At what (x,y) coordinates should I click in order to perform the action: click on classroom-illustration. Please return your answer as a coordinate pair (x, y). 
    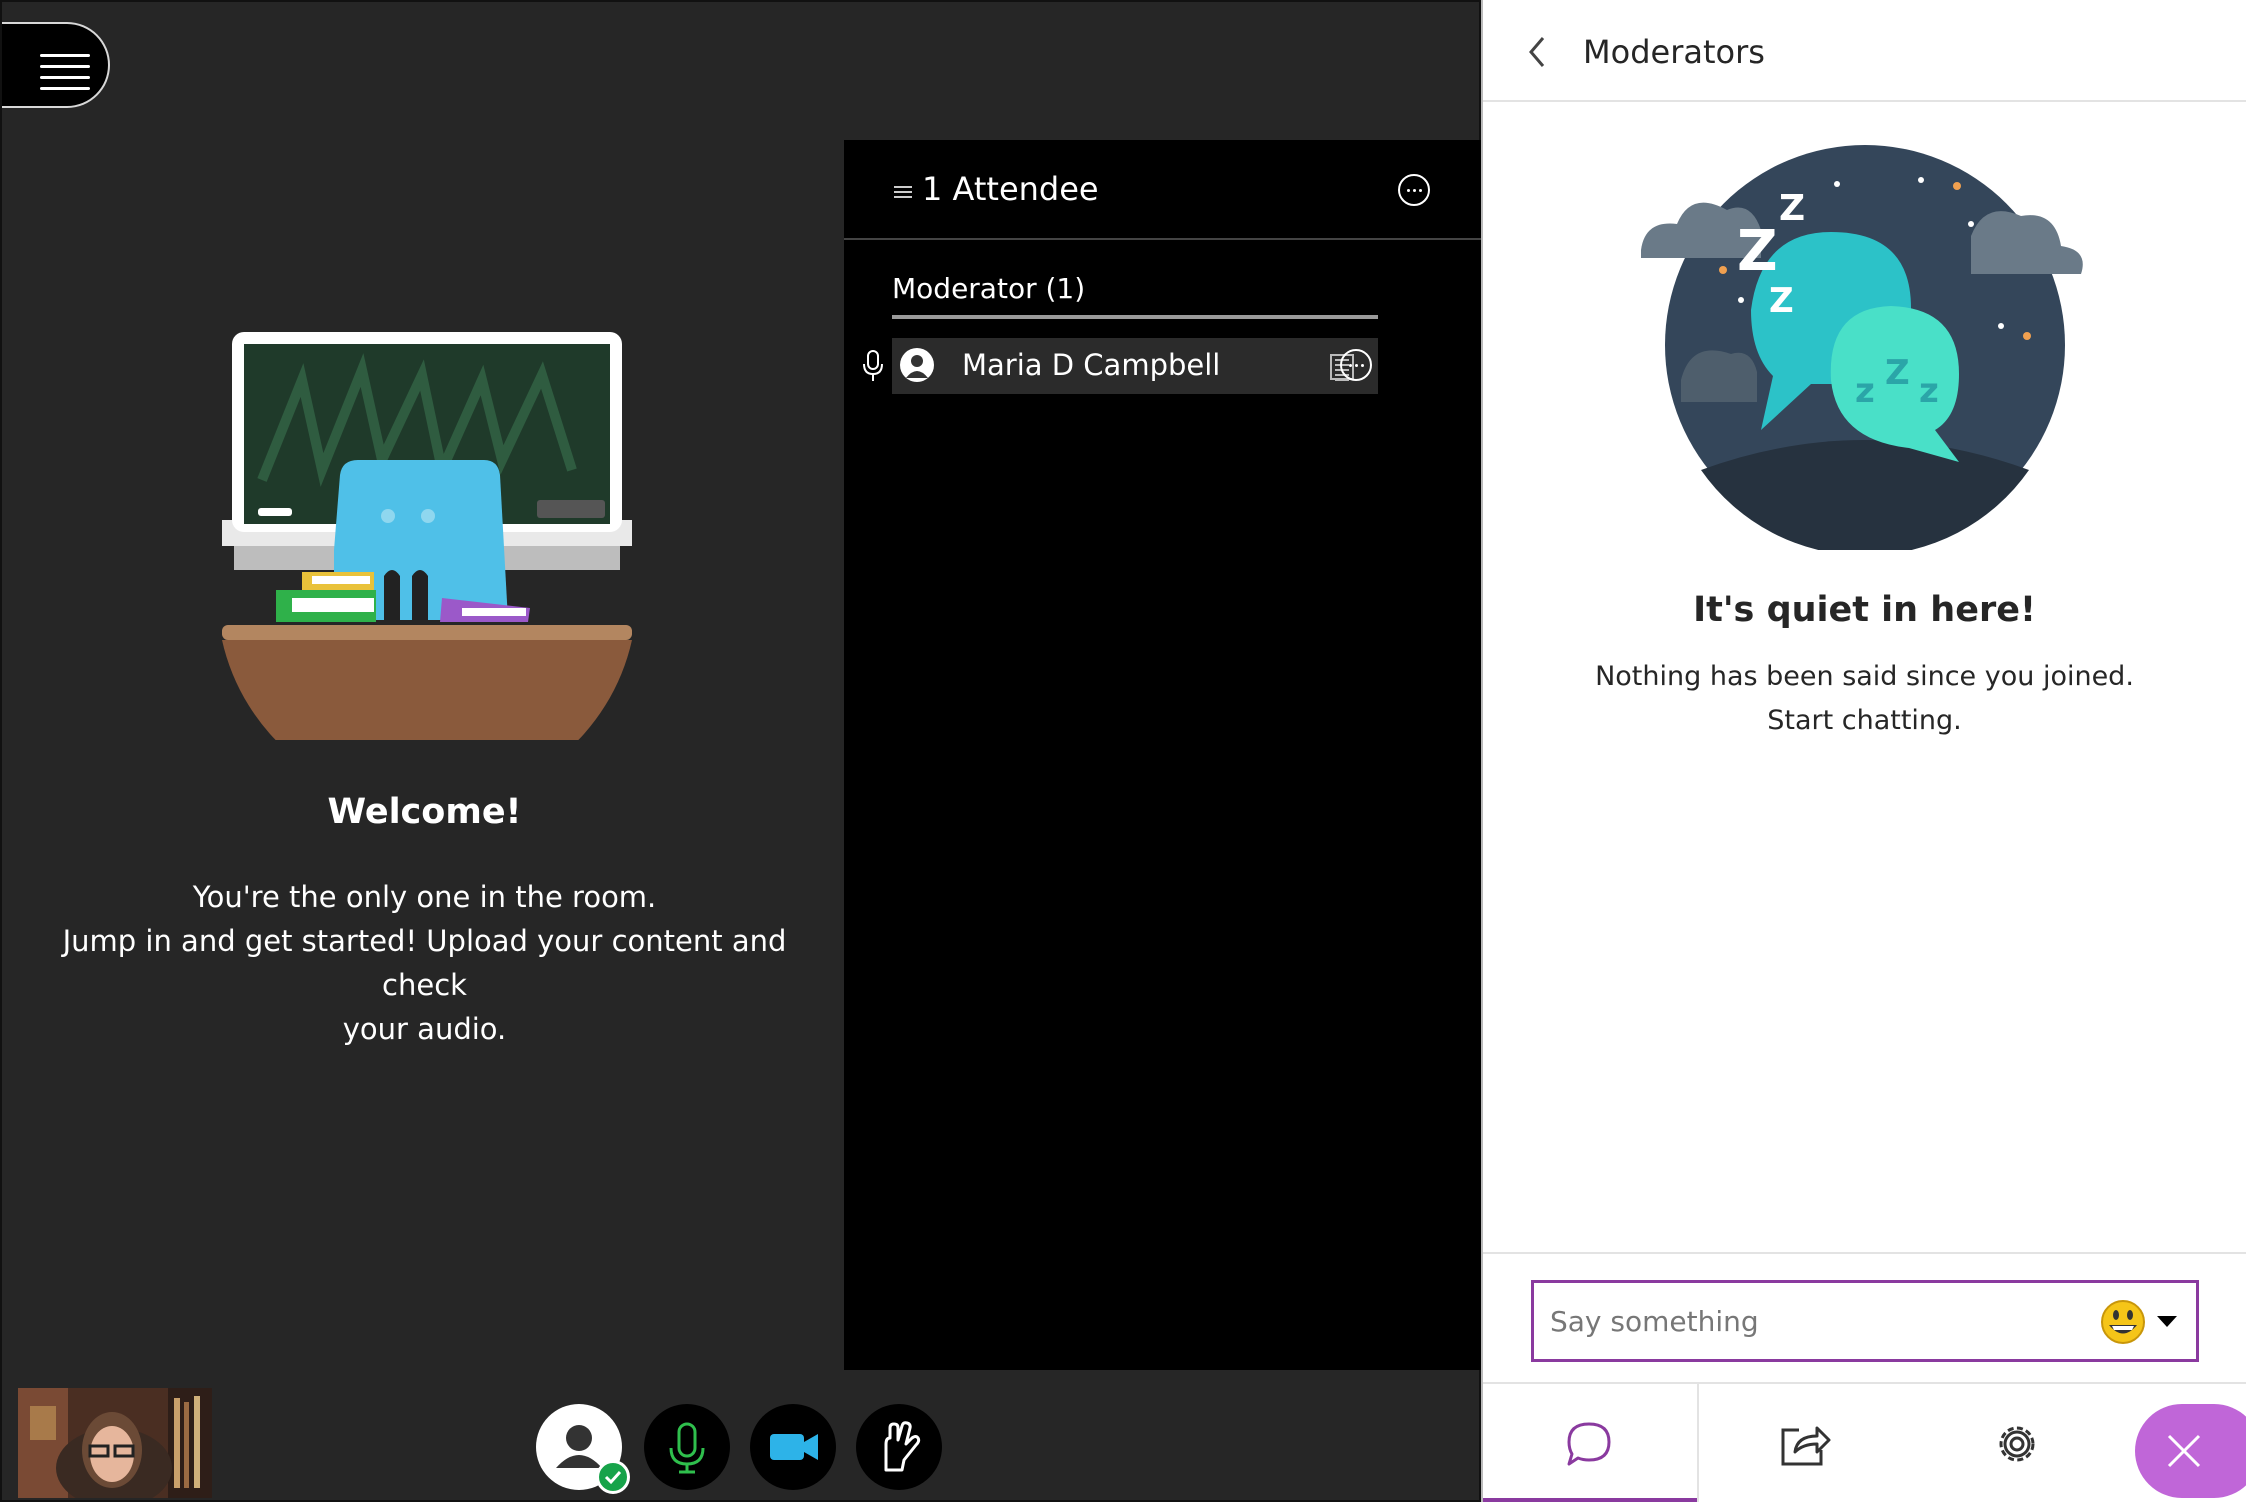
    Looking at the image, I should click on (427, 536).